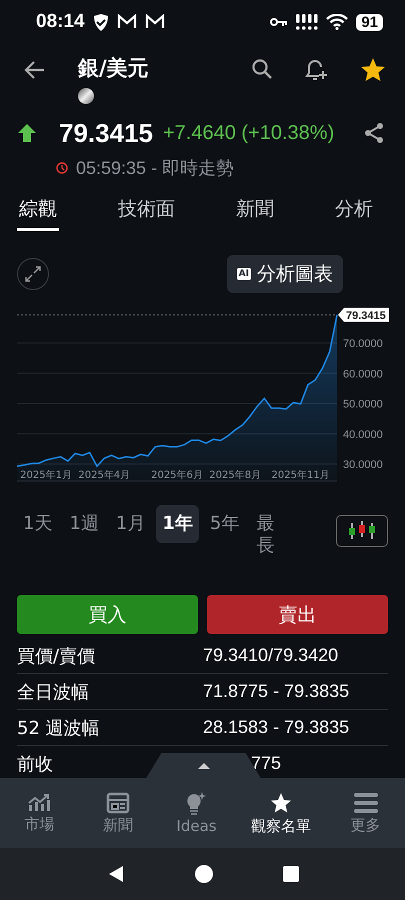 Image resolution: width=405 pixels, height=900 pixels. What do you see at coordinates (290, 874) in the screenshot?
I see `recents-nav-button` at bounding box center [290, 874].